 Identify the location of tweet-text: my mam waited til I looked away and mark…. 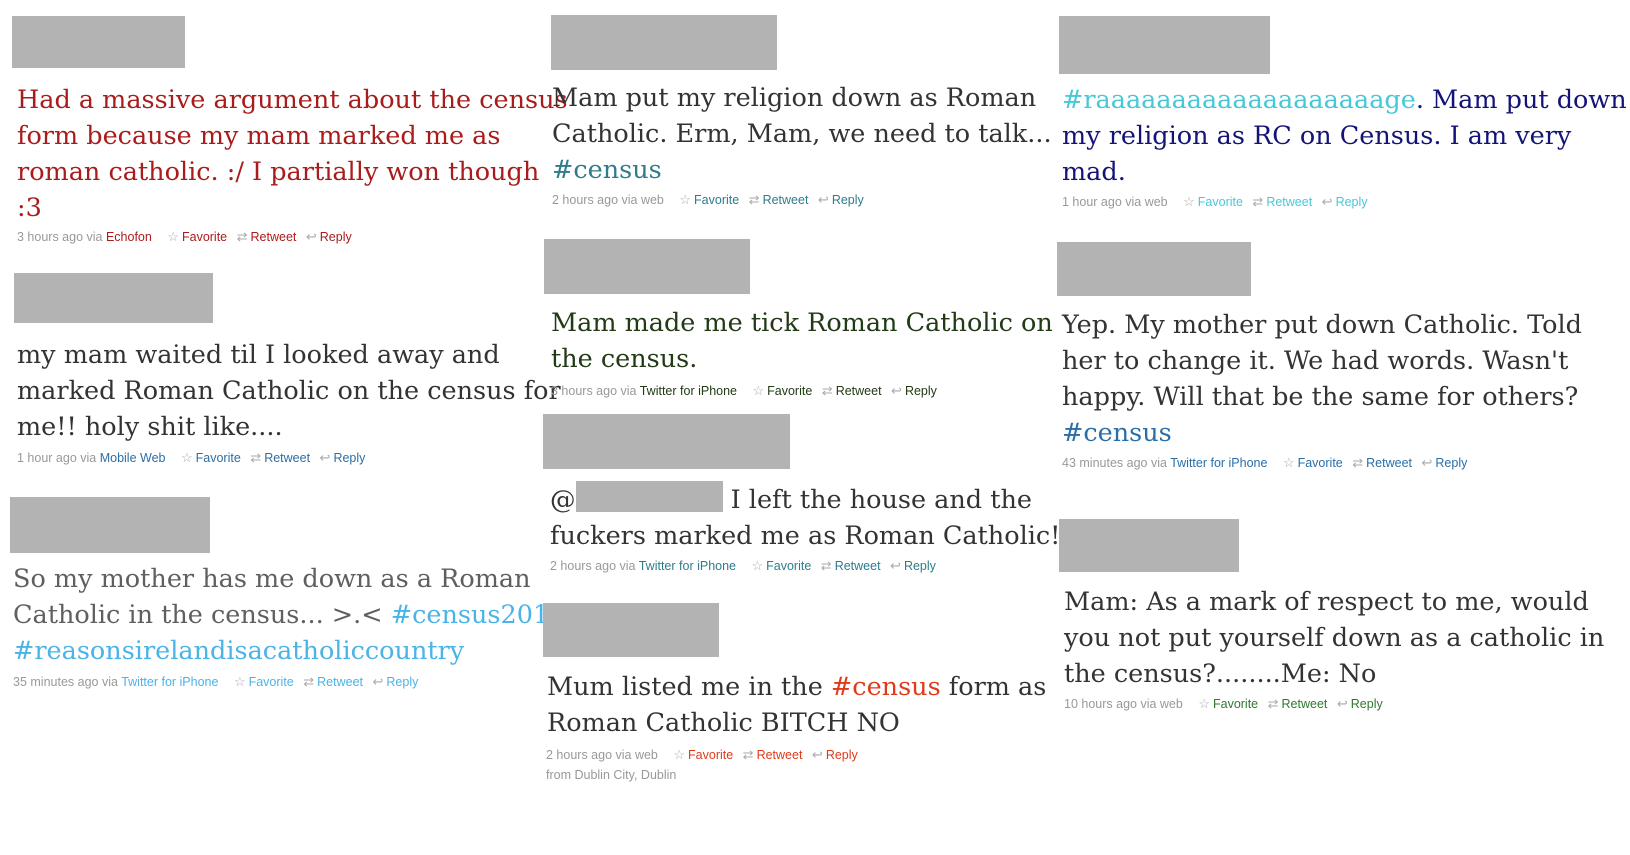
(289, 391).